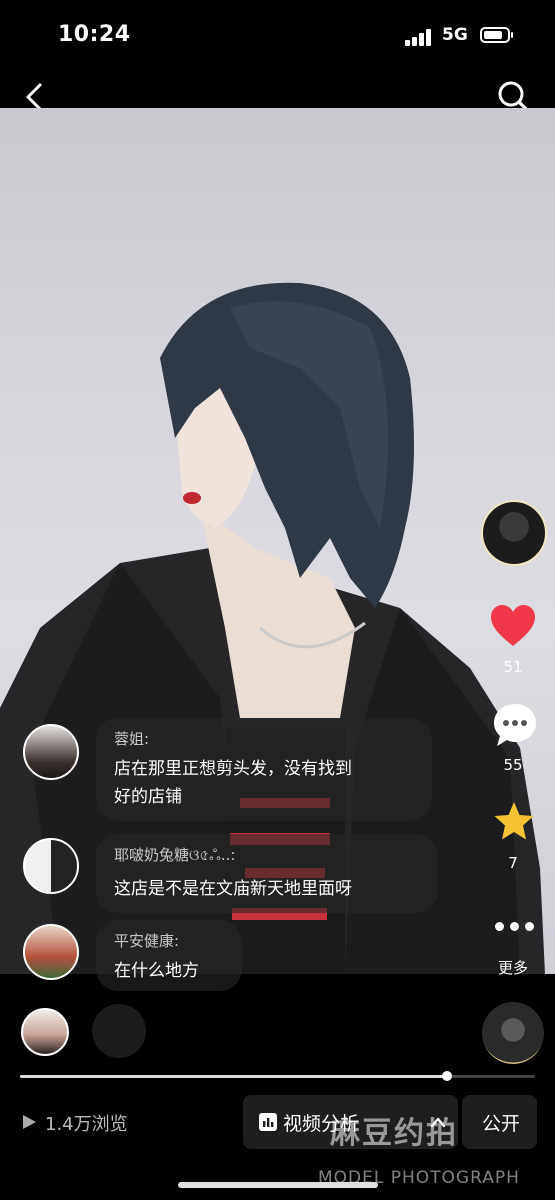  Describe the element at coordinates (496, 35) in the screenshot. I see `battery-icon` at that location.